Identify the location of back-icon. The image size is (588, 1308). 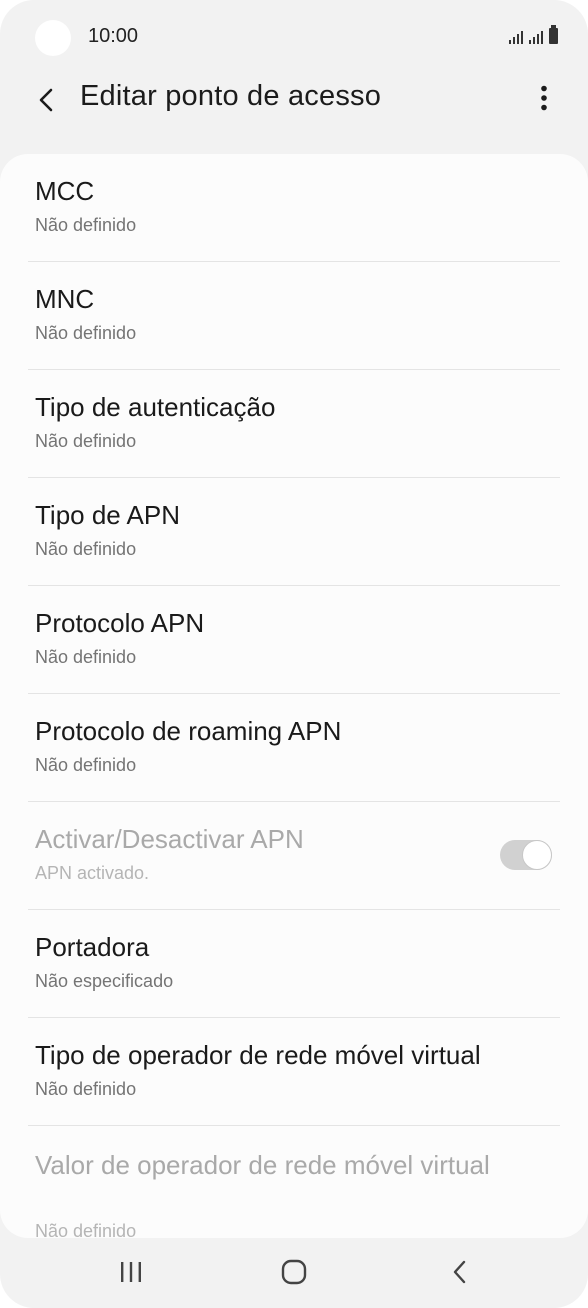
(459, 1272).